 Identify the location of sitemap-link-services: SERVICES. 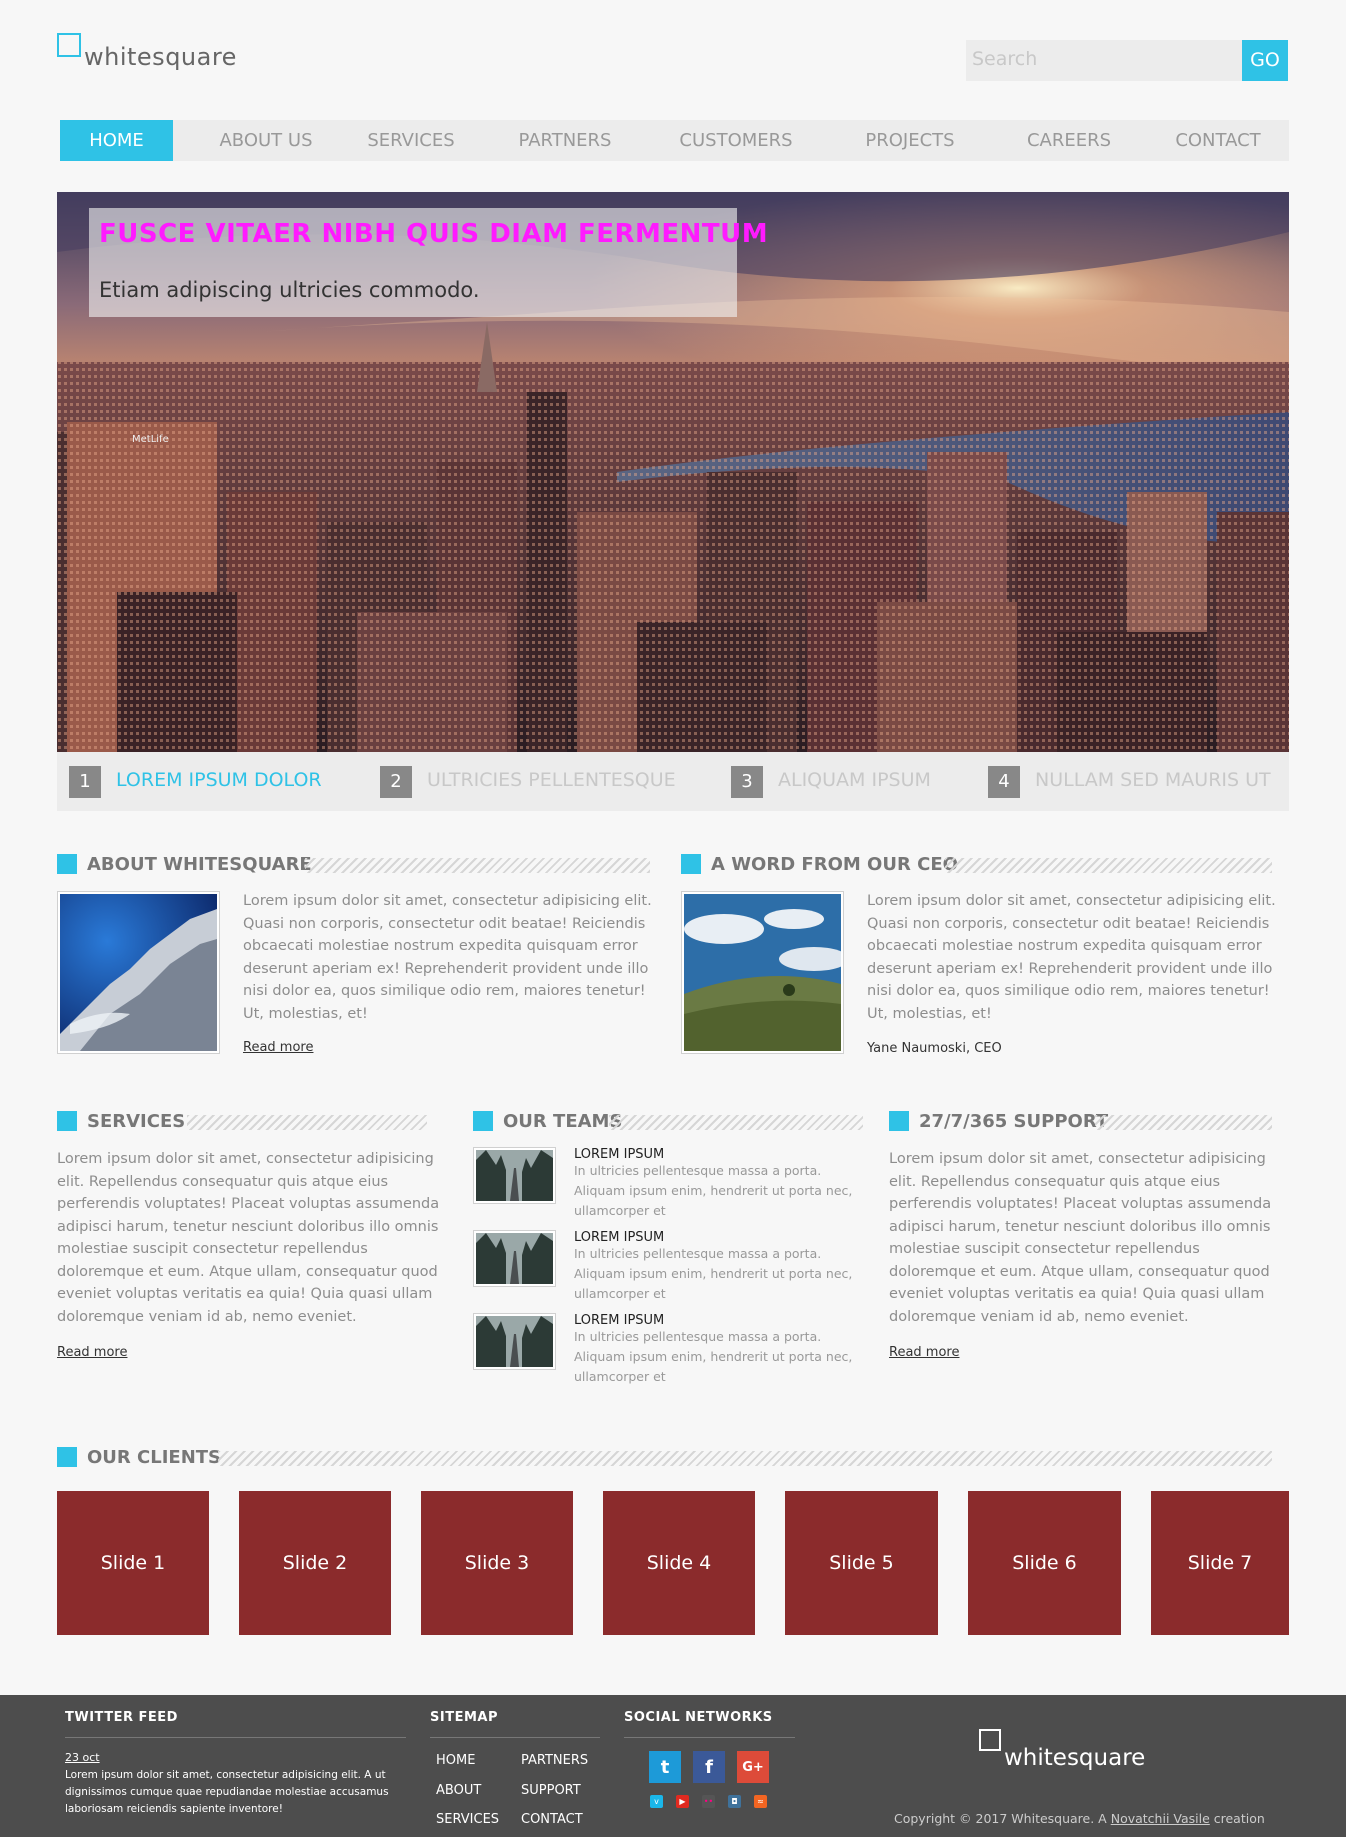
(467, 1819).